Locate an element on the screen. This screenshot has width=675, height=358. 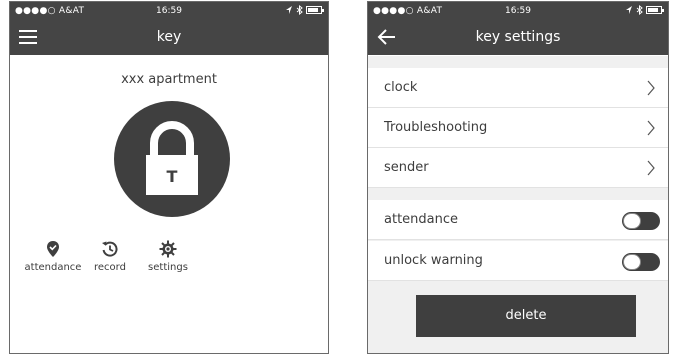
attendance-toggle-label: attendance is located at coordinates (421, 219).